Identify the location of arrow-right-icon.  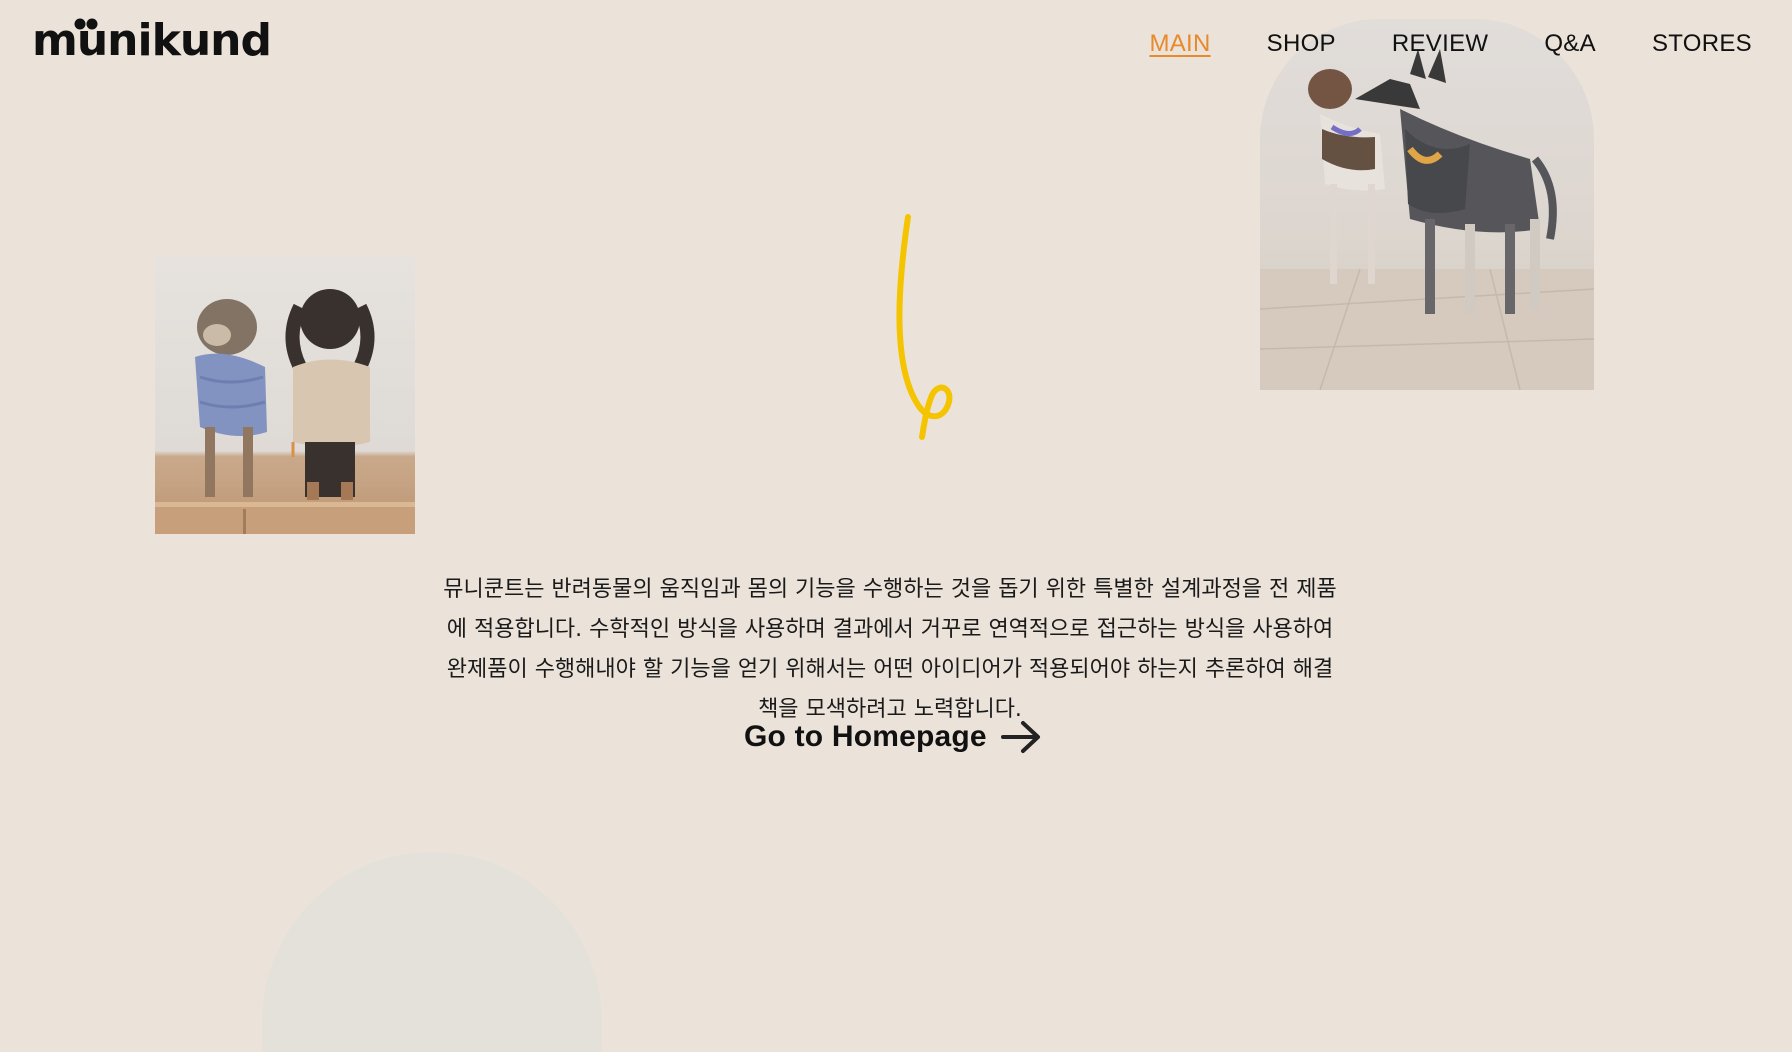
(1020, 737).